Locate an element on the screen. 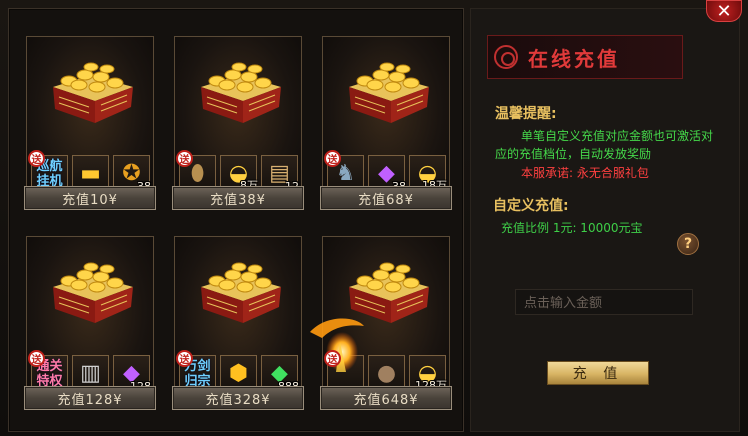 Image resolution: width=748 pixels, height=436 pixels. recharge-package-button: 充值328¥ is located at coordinates (238, 398).